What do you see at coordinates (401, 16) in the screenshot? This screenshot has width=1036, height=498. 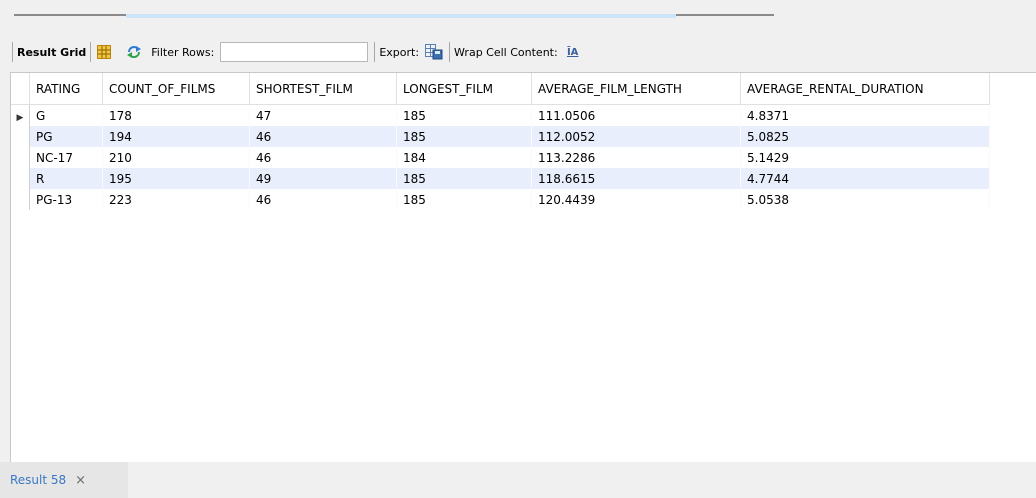 I see `scrollbar-thumb` at bounding box center [401, 16].